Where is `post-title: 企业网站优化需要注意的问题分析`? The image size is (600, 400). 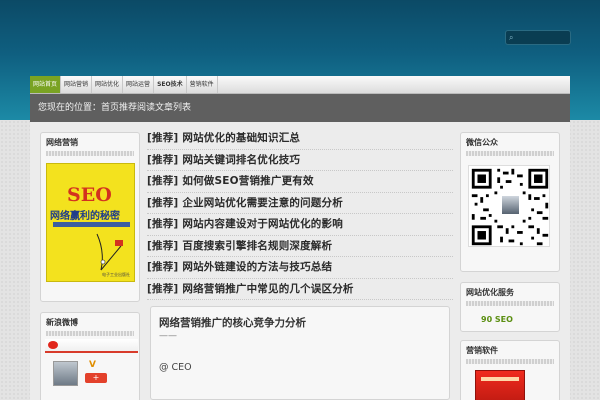
post-title: 企业网站优化需要注意的问题分析 is located at coordinates (262, 202).